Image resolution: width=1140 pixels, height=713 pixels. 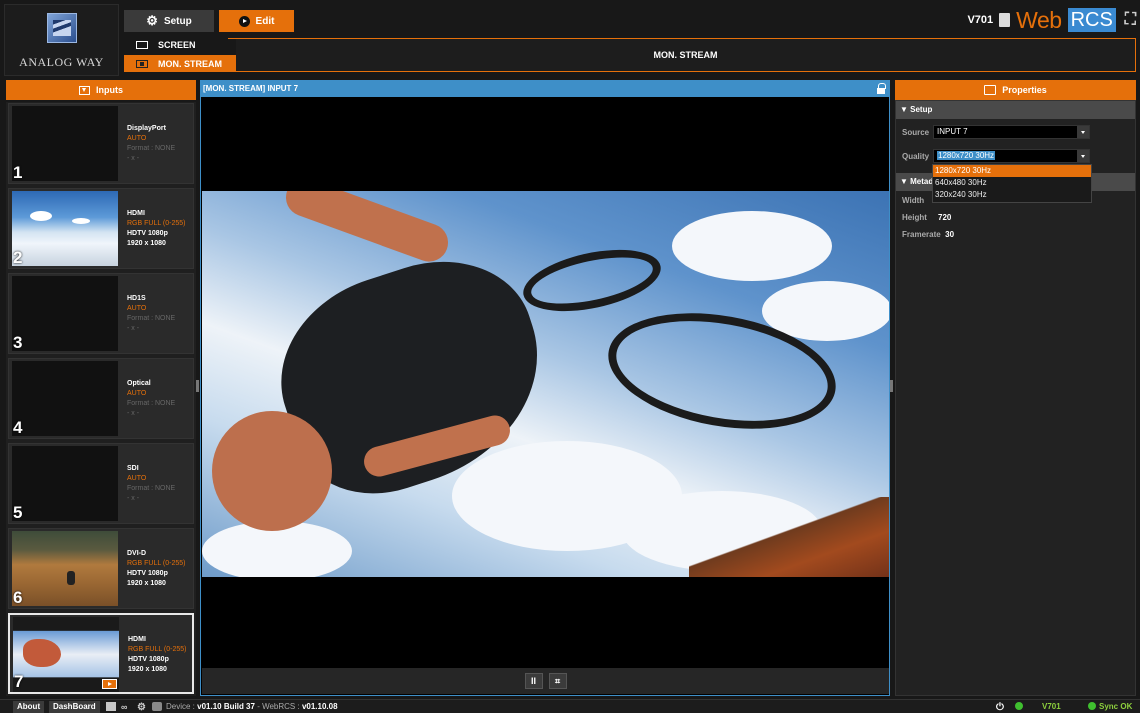 I want to click on webrcs-version: v01.10.08, so click(x=319, y=706).